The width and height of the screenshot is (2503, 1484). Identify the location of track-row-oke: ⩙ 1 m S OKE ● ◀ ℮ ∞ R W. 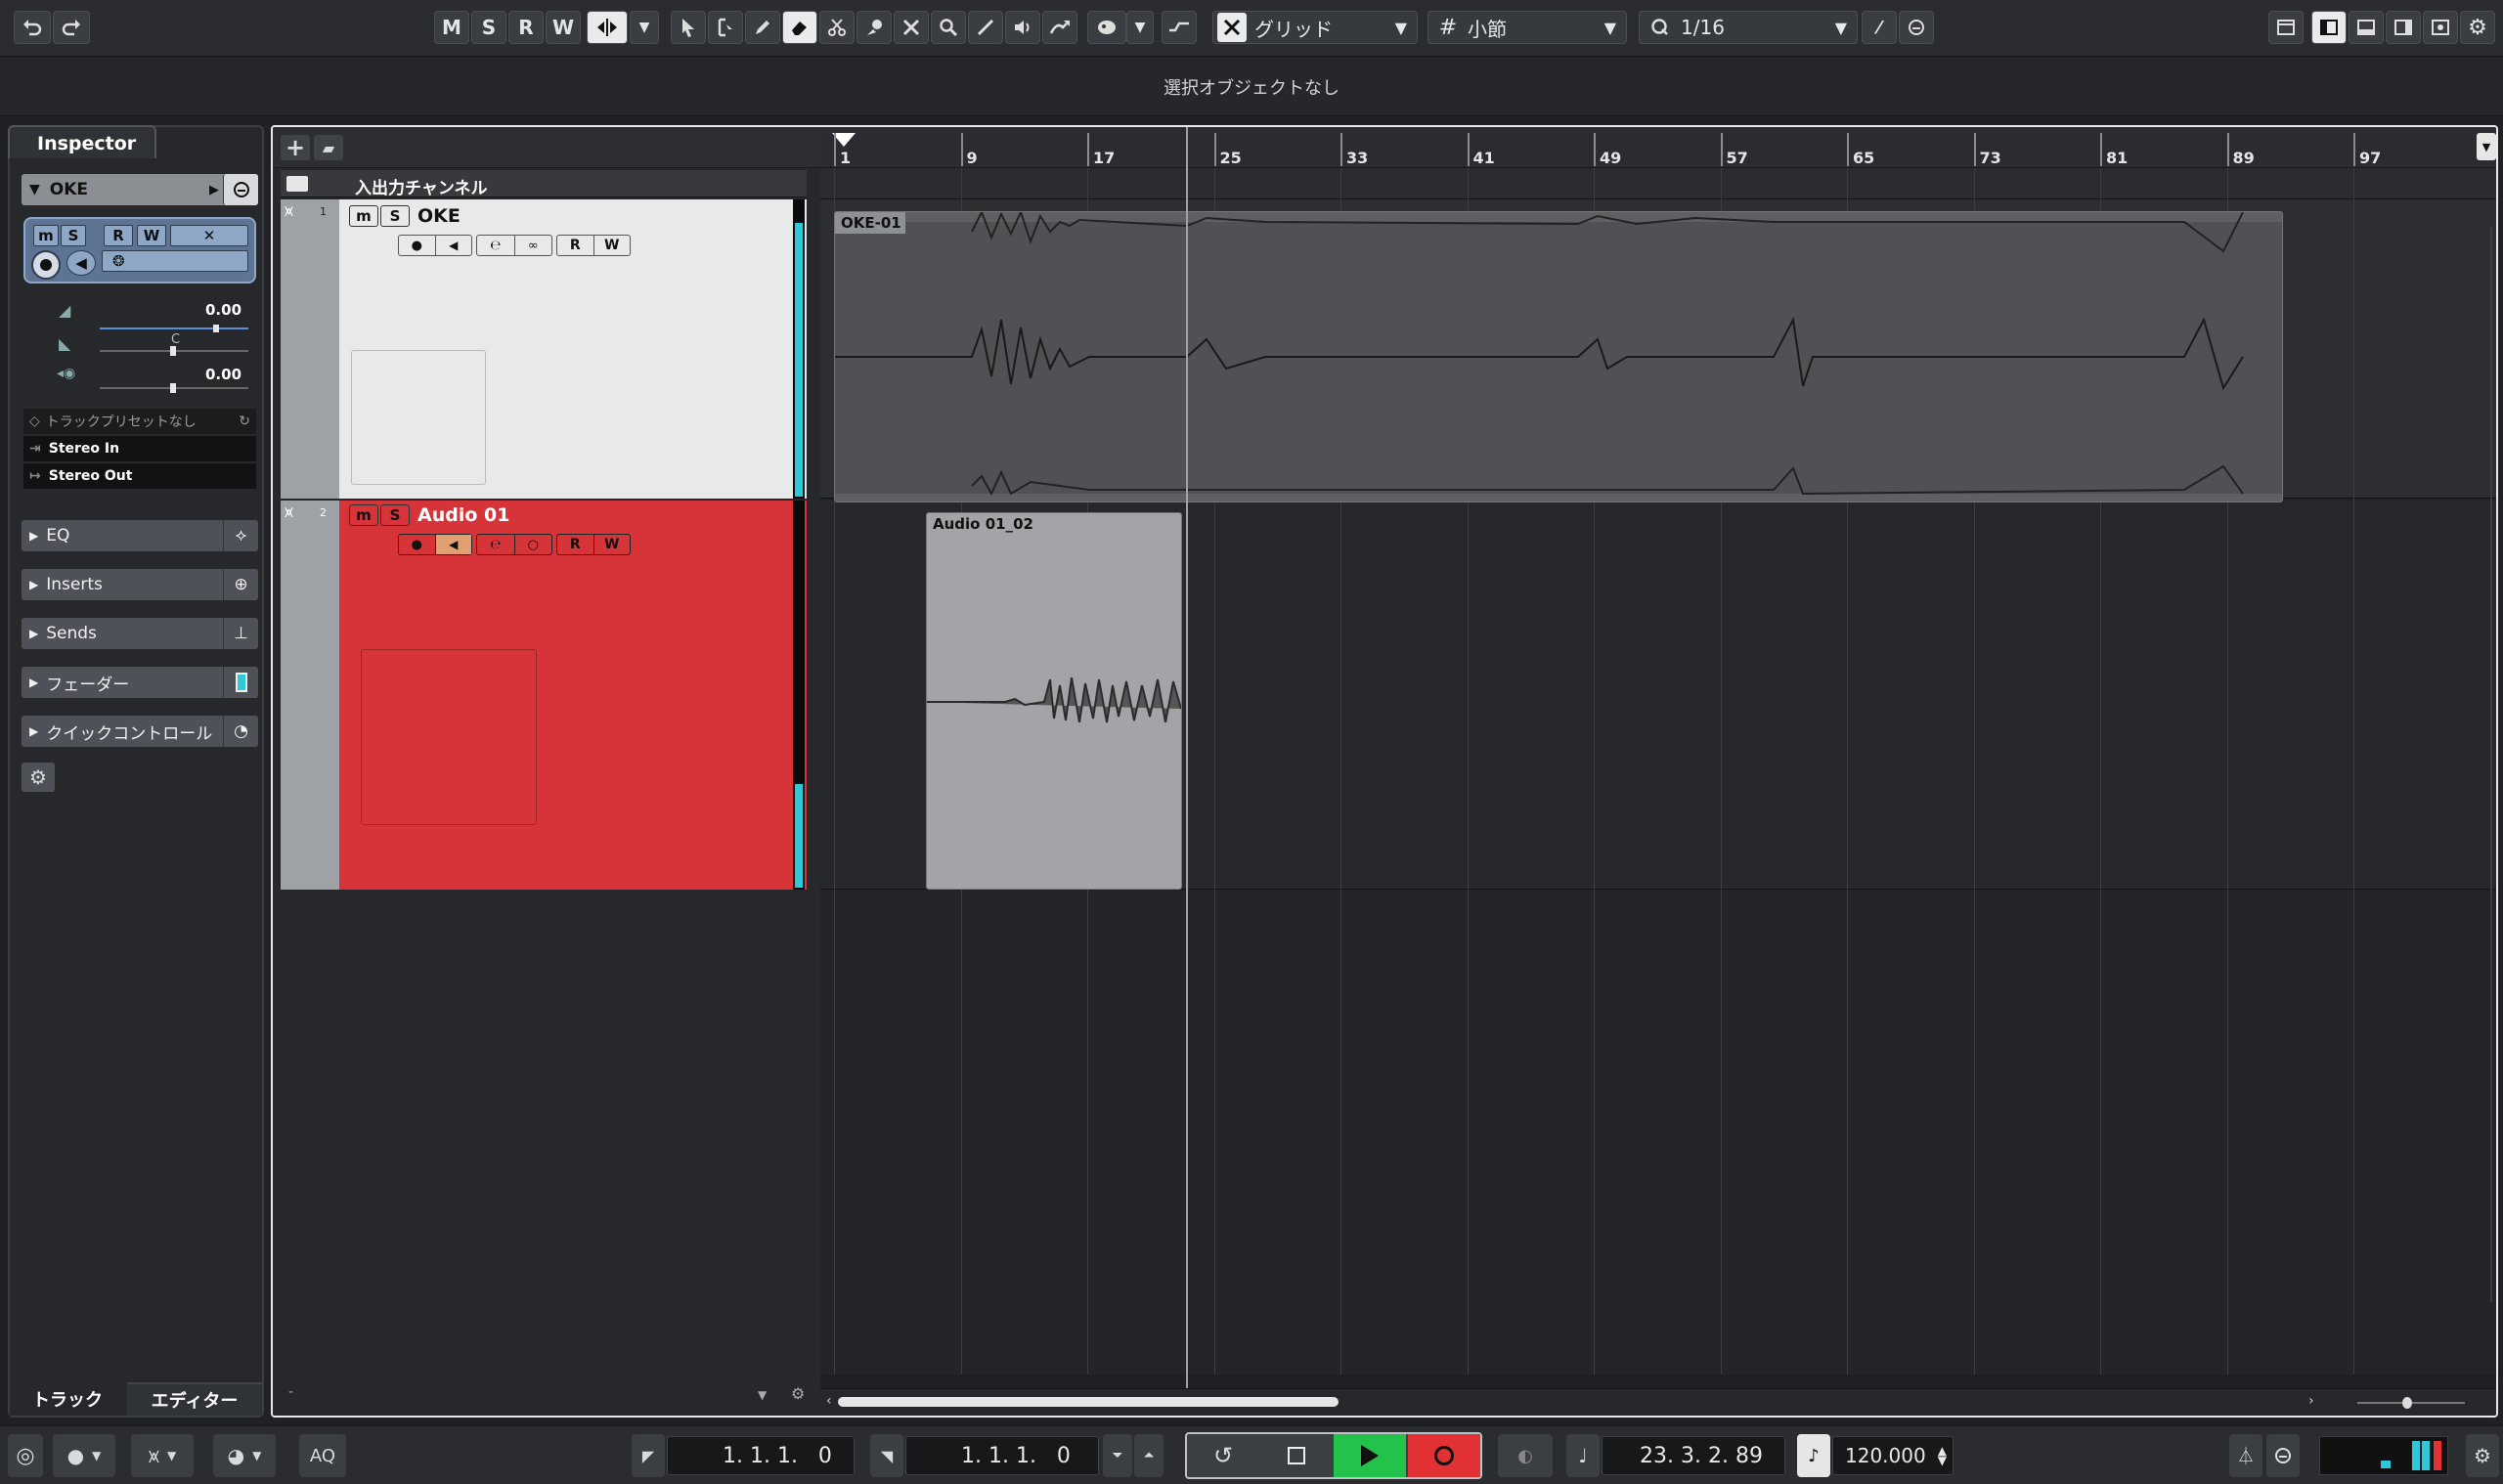
(544, 349).